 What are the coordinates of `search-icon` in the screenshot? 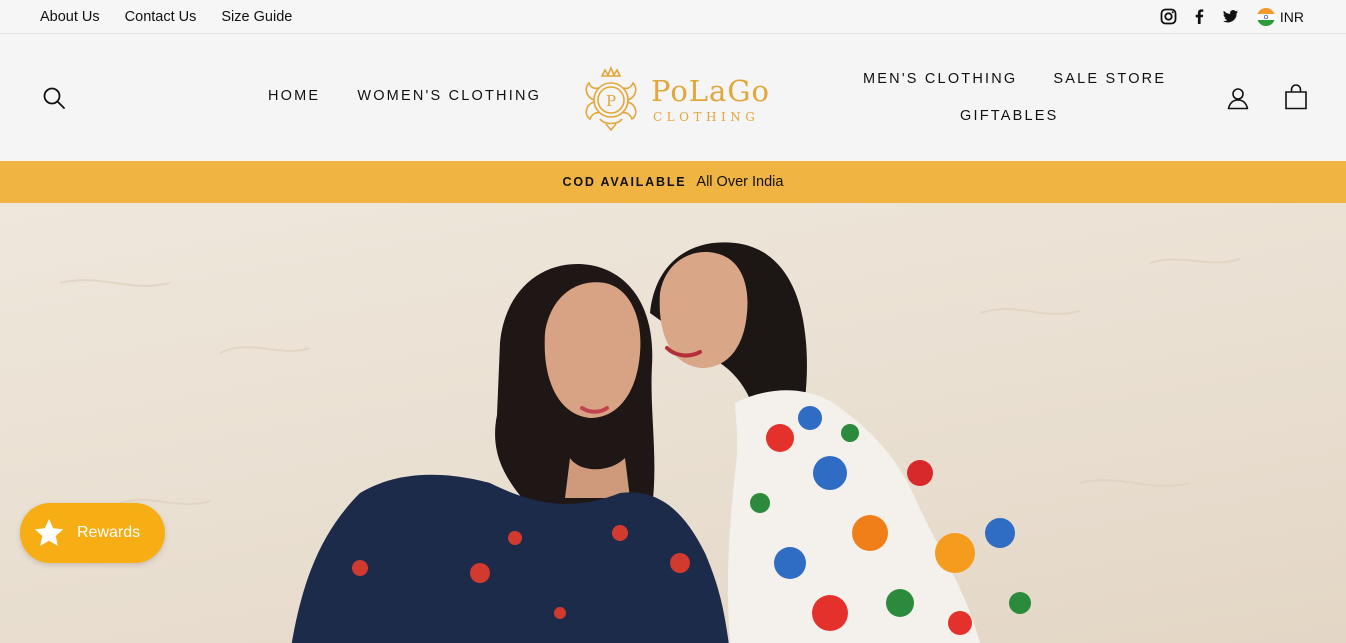 It's located at (54, 98).